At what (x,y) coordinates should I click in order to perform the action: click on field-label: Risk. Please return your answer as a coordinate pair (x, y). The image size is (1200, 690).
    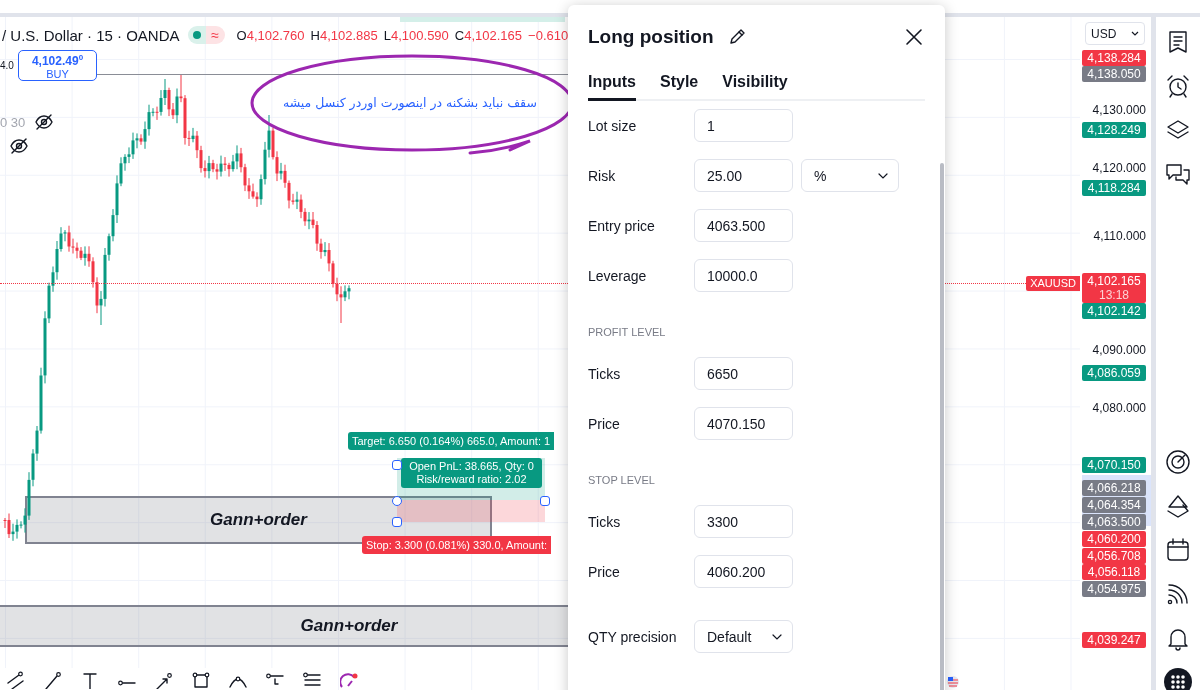
    Looking at the image, I should click on (602, 175).